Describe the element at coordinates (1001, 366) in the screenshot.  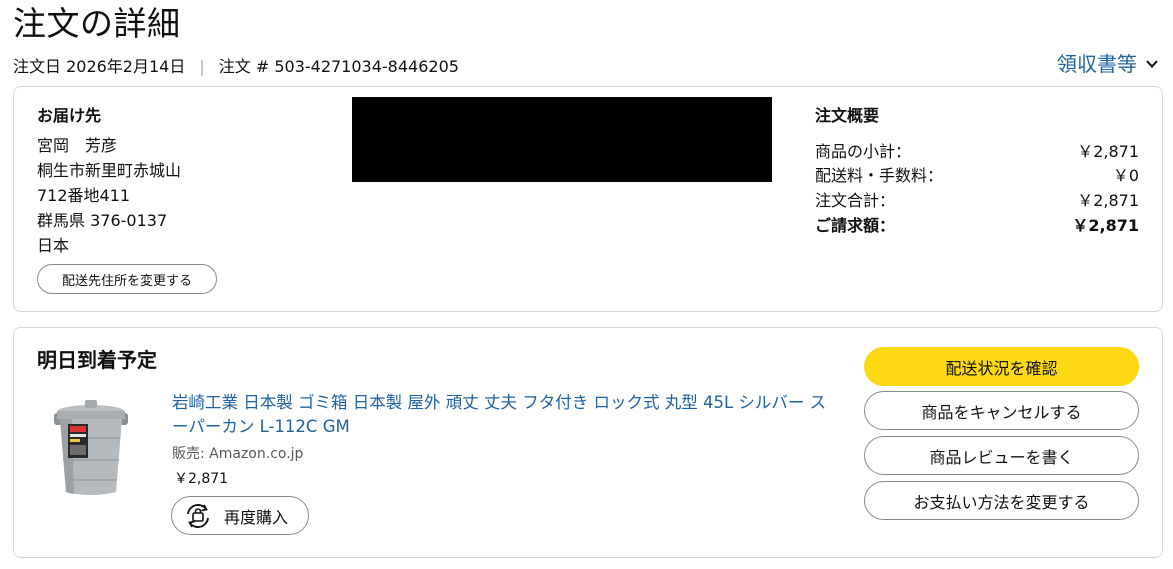
I see `track-package-button: 配送状況を確認` at that location.